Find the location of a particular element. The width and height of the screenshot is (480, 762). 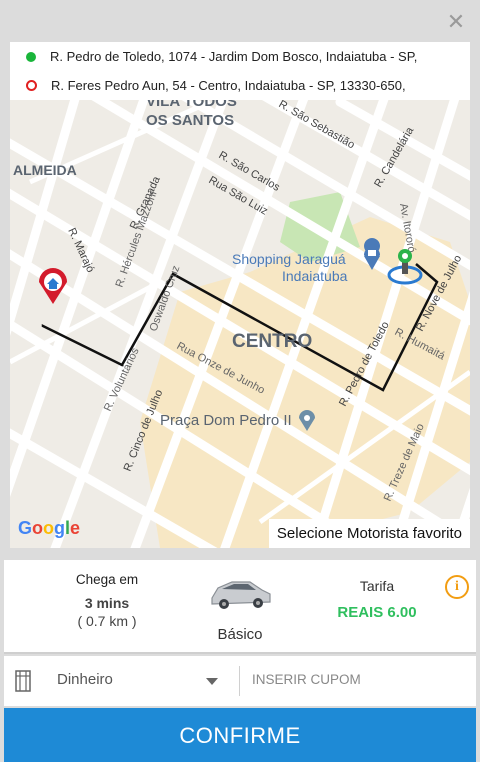

cash-icon is located at coordinates (23, 681).